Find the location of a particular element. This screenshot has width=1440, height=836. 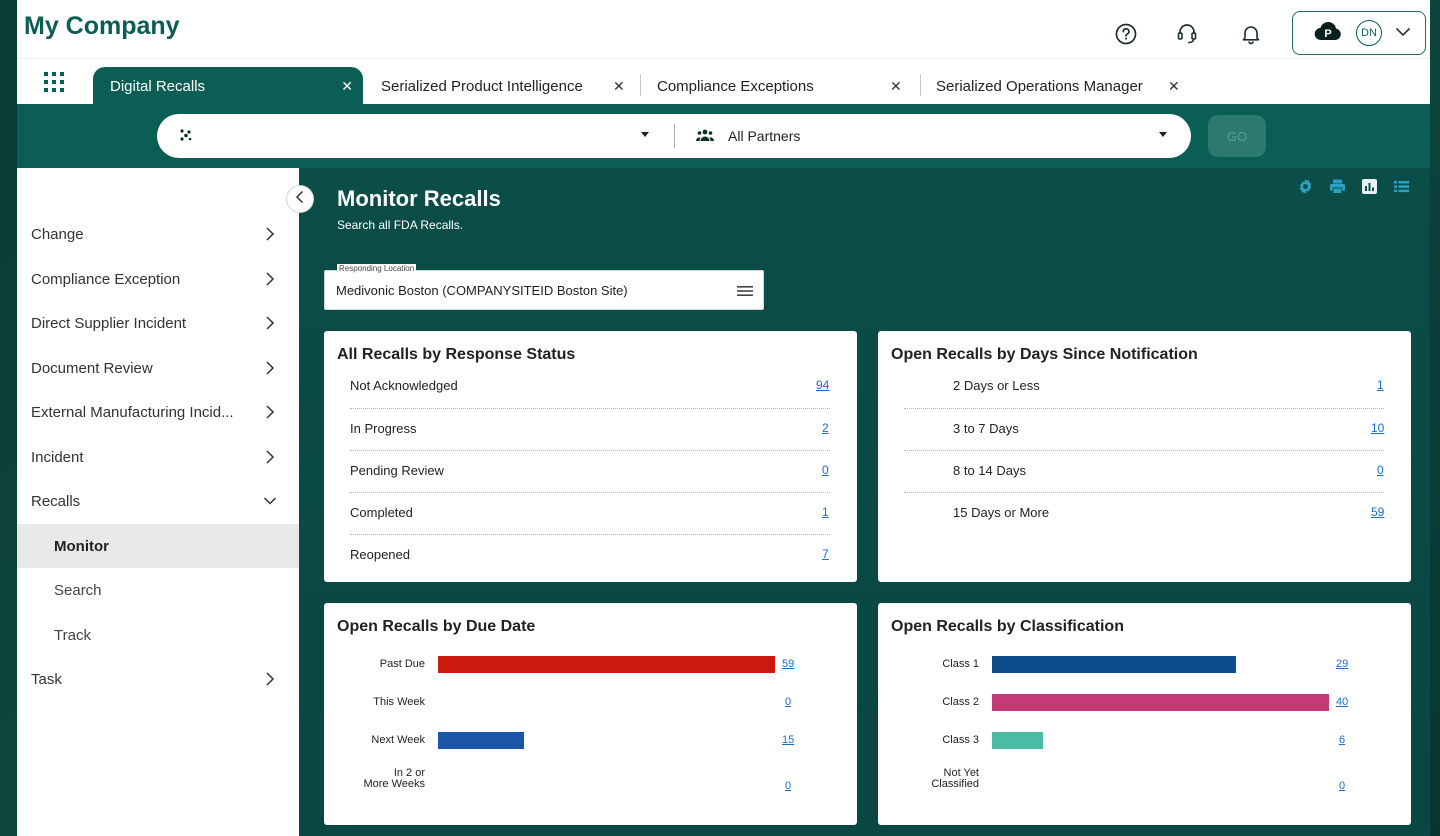

headset-icon is located at coordinates (1187, 34).